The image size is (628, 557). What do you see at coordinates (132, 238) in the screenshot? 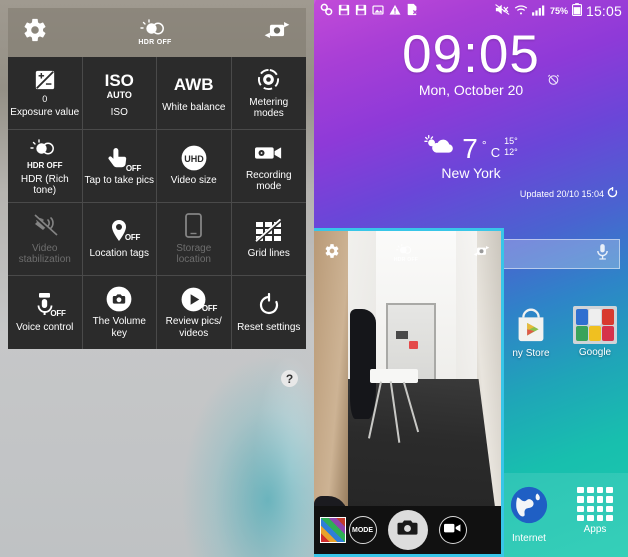
I see `location-badge: OFF` at bounding box center [132, 238].